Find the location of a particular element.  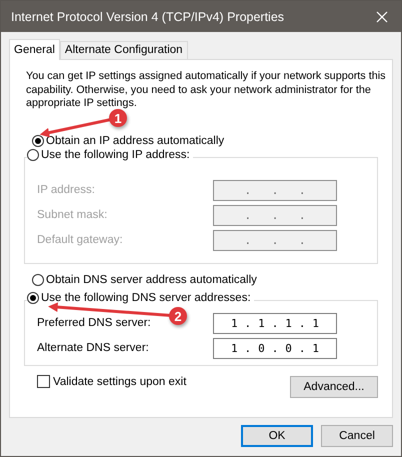

field-label: Alternate DNS server: is located at coordinates (93, 348).